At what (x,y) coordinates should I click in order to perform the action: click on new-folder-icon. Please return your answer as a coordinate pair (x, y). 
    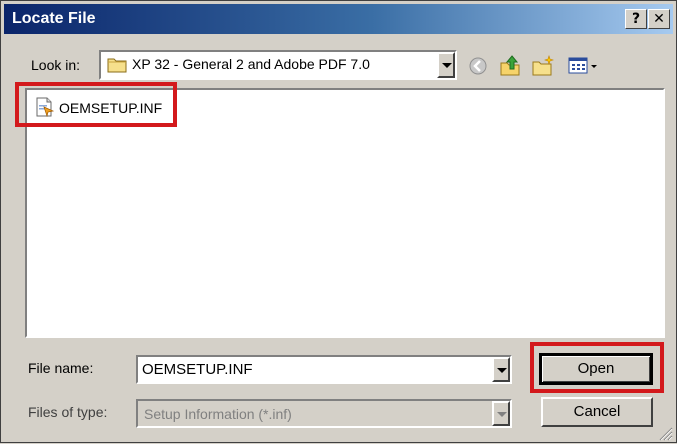
    Looking at the image, I should click on (543, 67).